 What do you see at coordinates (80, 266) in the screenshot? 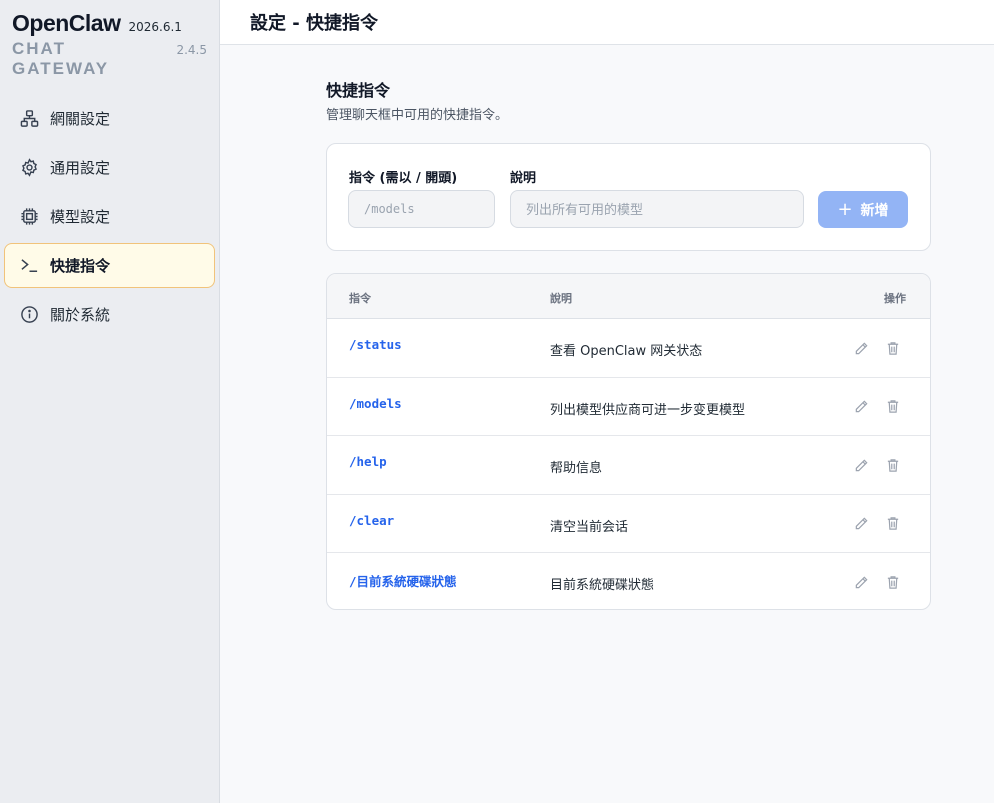
I see `sidebar-item-label: 快捷指令` at bounding box center [80, 266].